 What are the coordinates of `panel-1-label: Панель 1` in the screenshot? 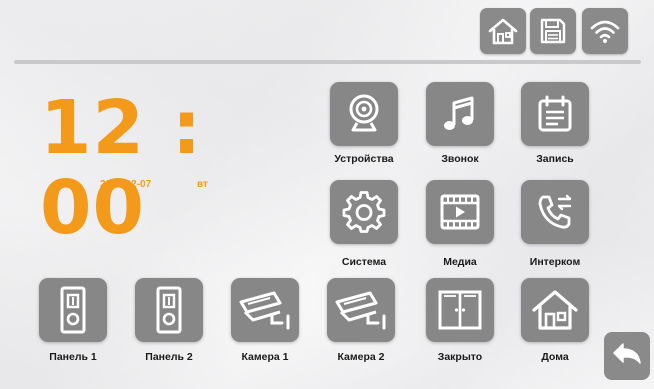 It's located at (73, 357).